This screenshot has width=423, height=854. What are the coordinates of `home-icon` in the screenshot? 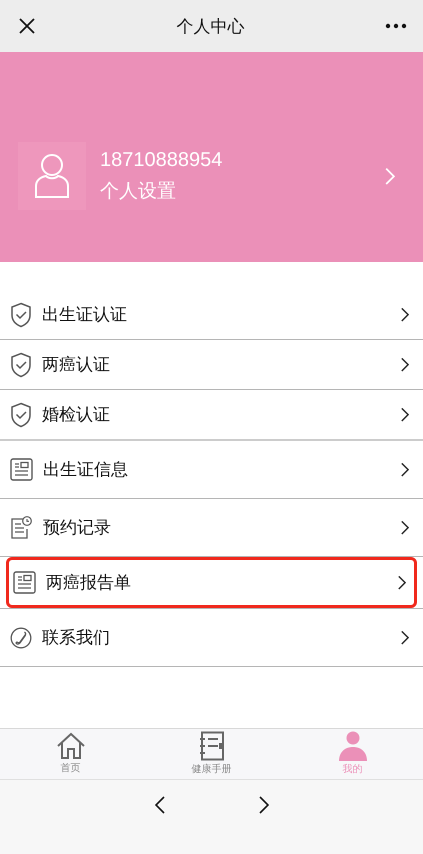 It's located at (71, 746).